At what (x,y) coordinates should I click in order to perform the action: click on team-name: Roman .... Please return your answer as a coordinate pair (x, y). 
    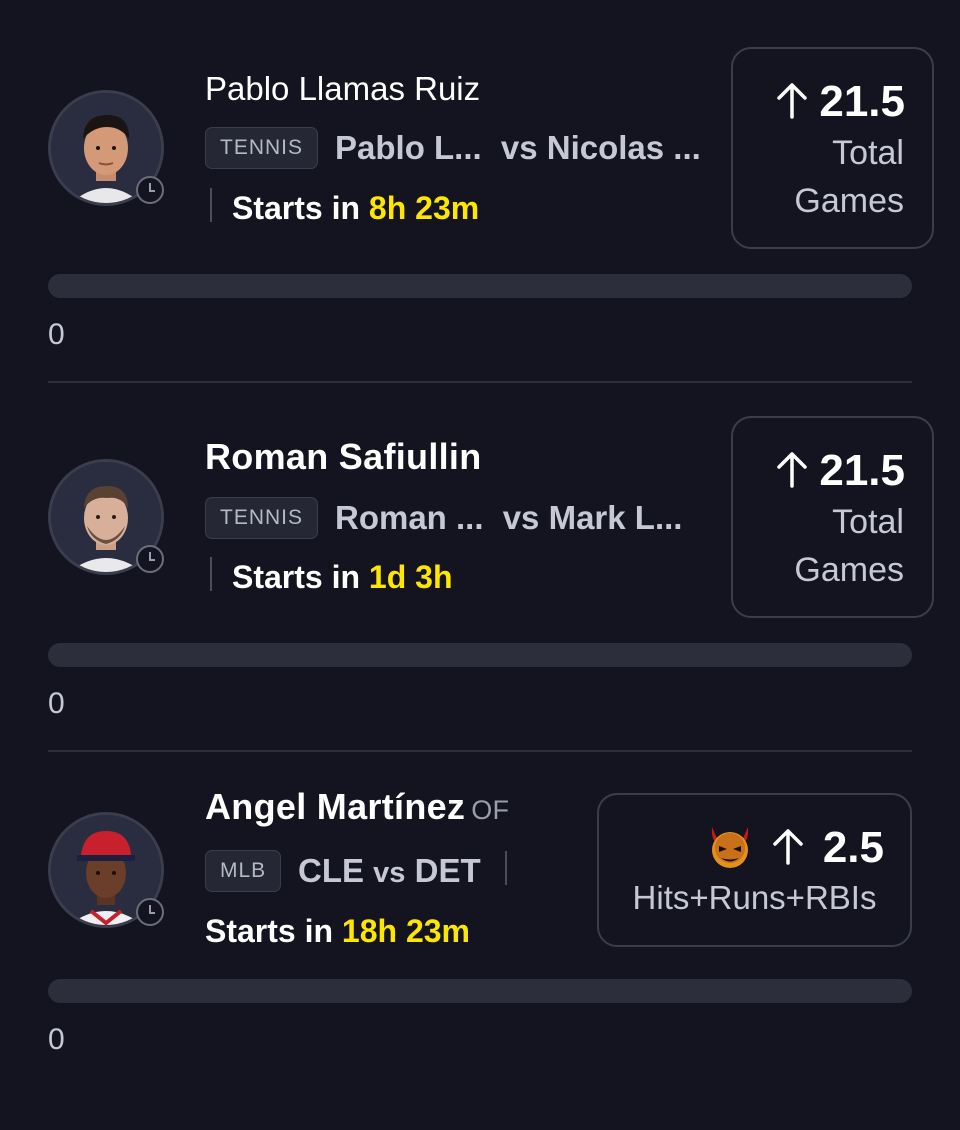
    Looking at the image, I should click on (409, 517).